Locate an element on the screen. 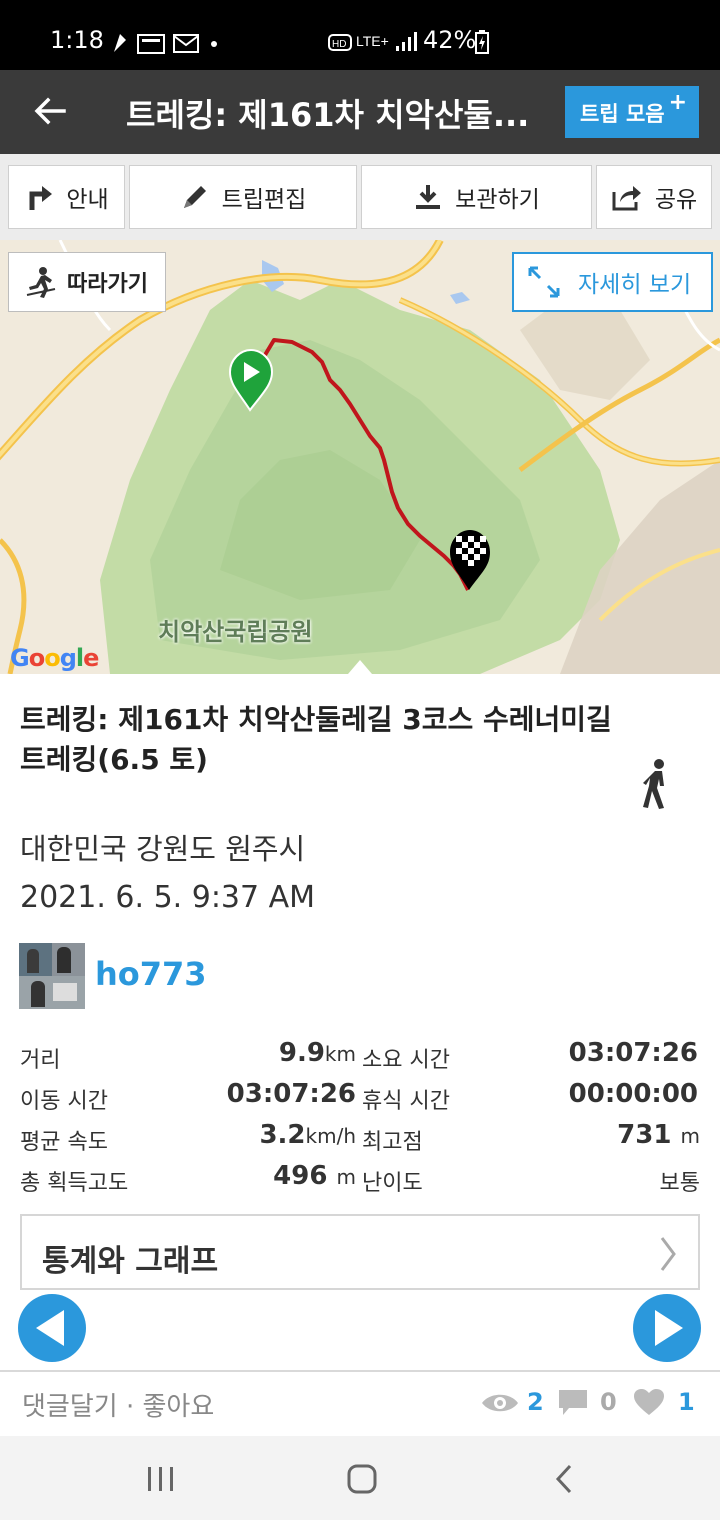 Image resolution: width=720 pixels, height=1520 pixels. highest-point-number: 731 is located at coordinates (644, 1135).